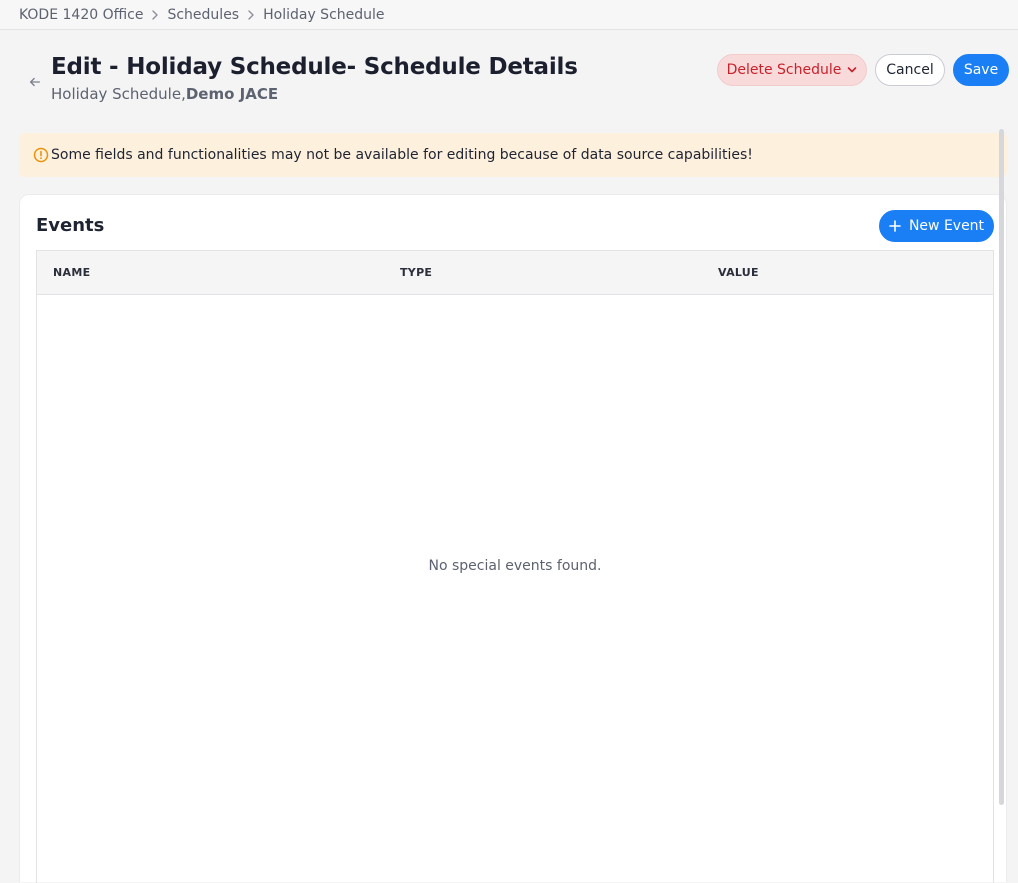 This screenshot has height=883, width=1018. What do you see at coordinates (784, 70) in the screenshot?
I see `delete-schedule-label: Delete Schedule` at bounding box center [784, 70].